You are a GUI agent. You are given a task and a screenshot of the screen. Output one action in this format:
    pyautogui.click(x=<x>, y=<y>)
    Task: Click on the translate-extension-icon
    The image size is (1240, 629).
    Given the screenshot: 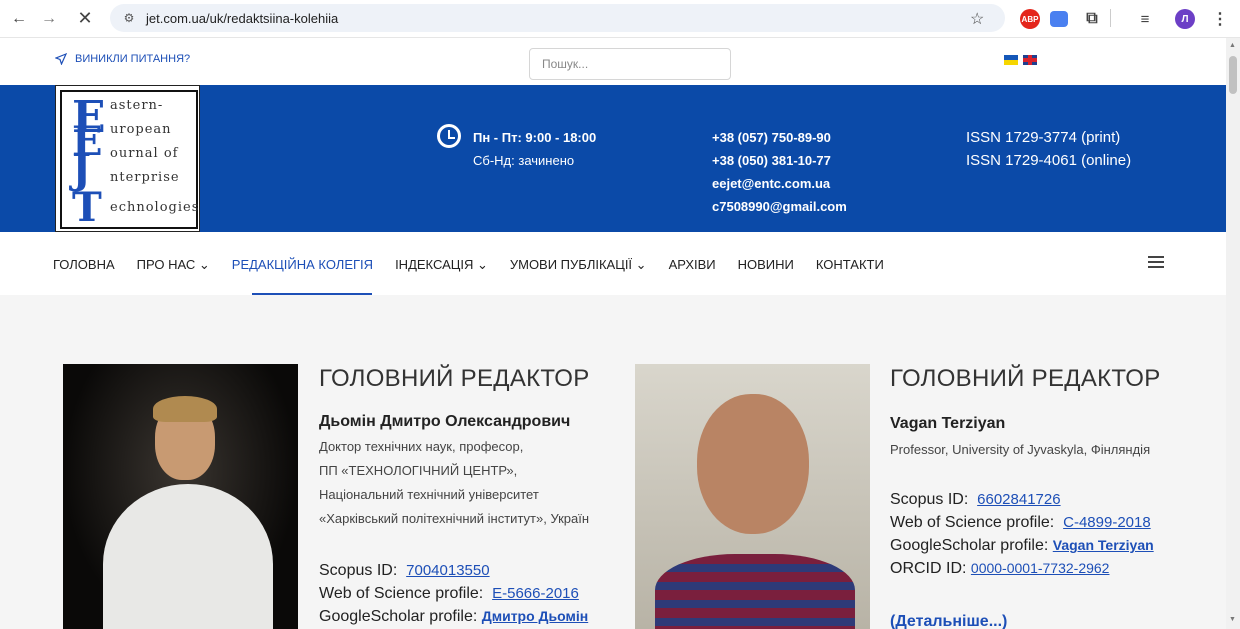 What is the action you would take?
    pyautogui.click(x=1059, y=19)
    